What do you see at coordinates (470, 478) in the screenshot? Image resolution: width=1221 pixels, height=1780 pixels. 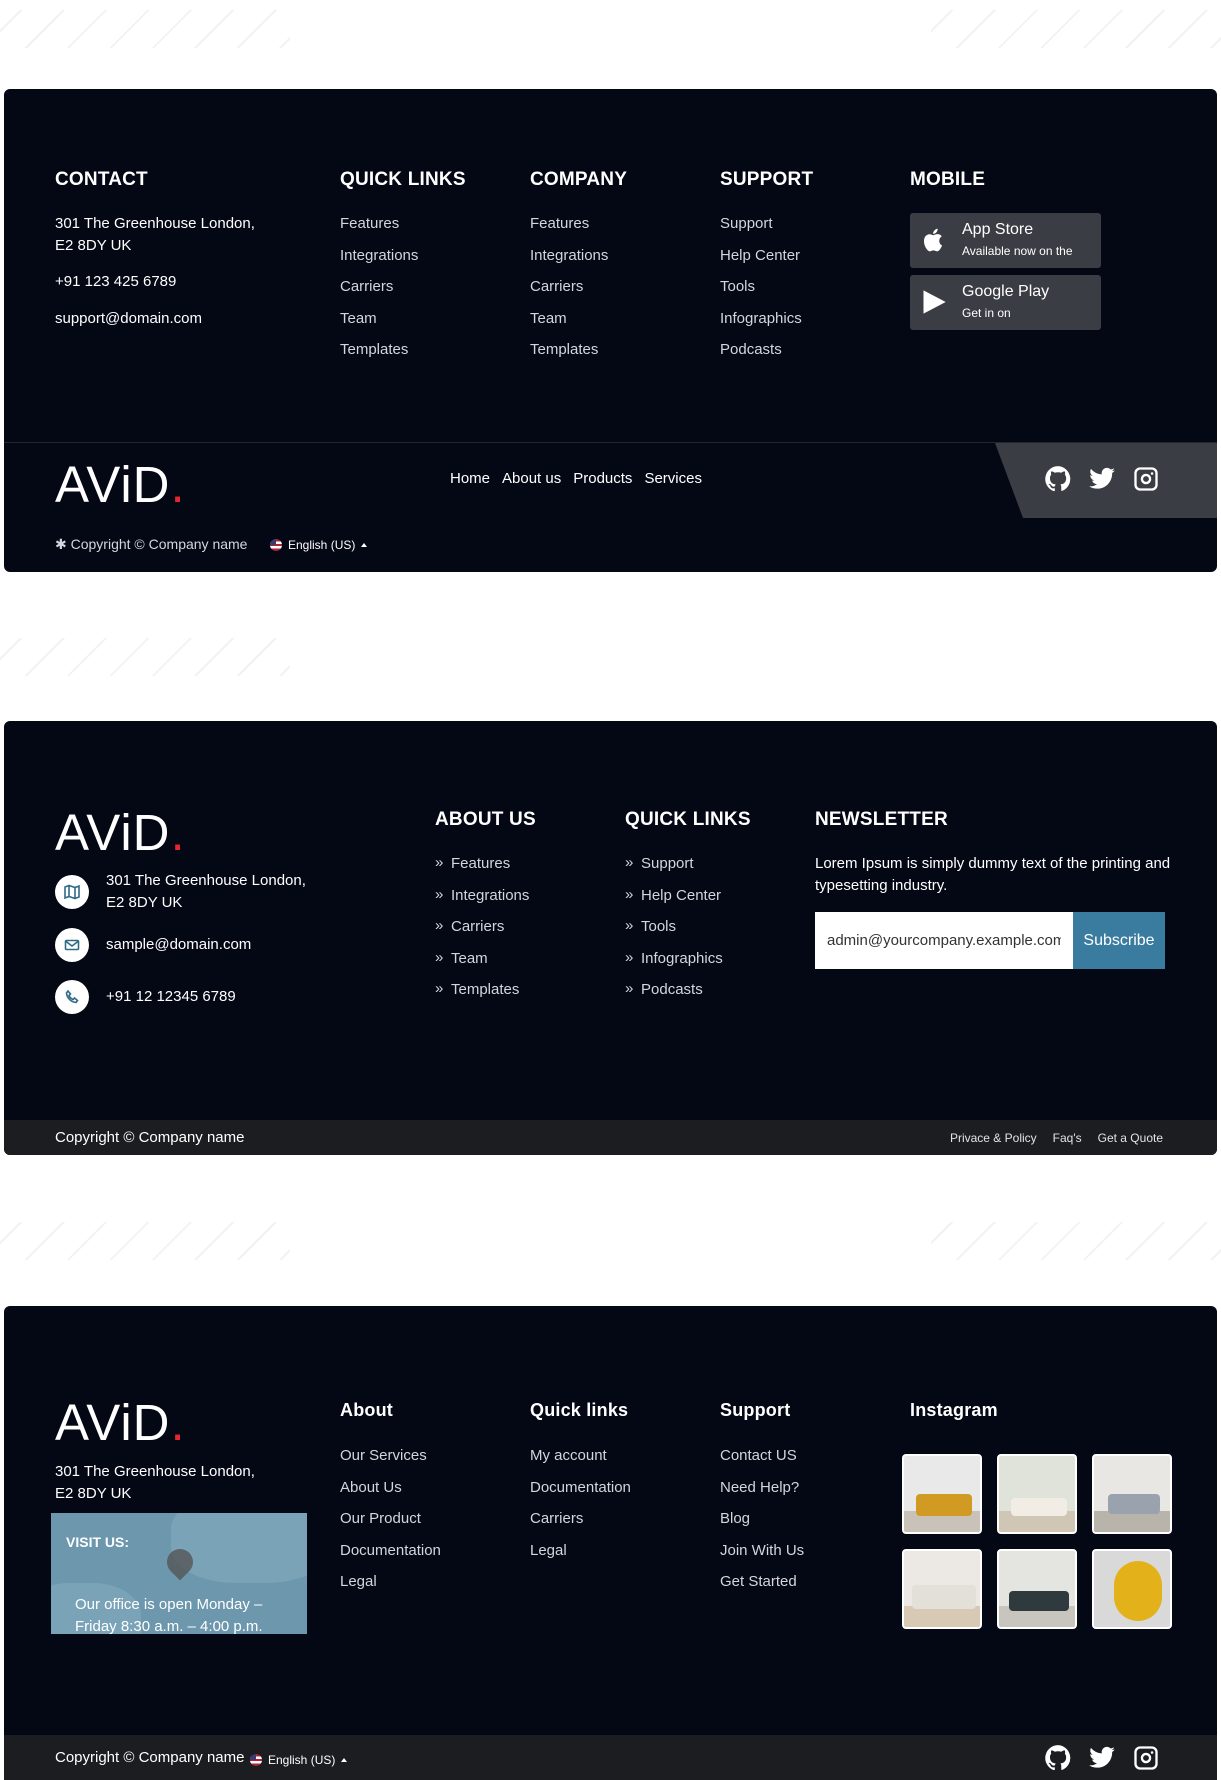 I see `nav-home: Home` at bounding box center [470, 478].